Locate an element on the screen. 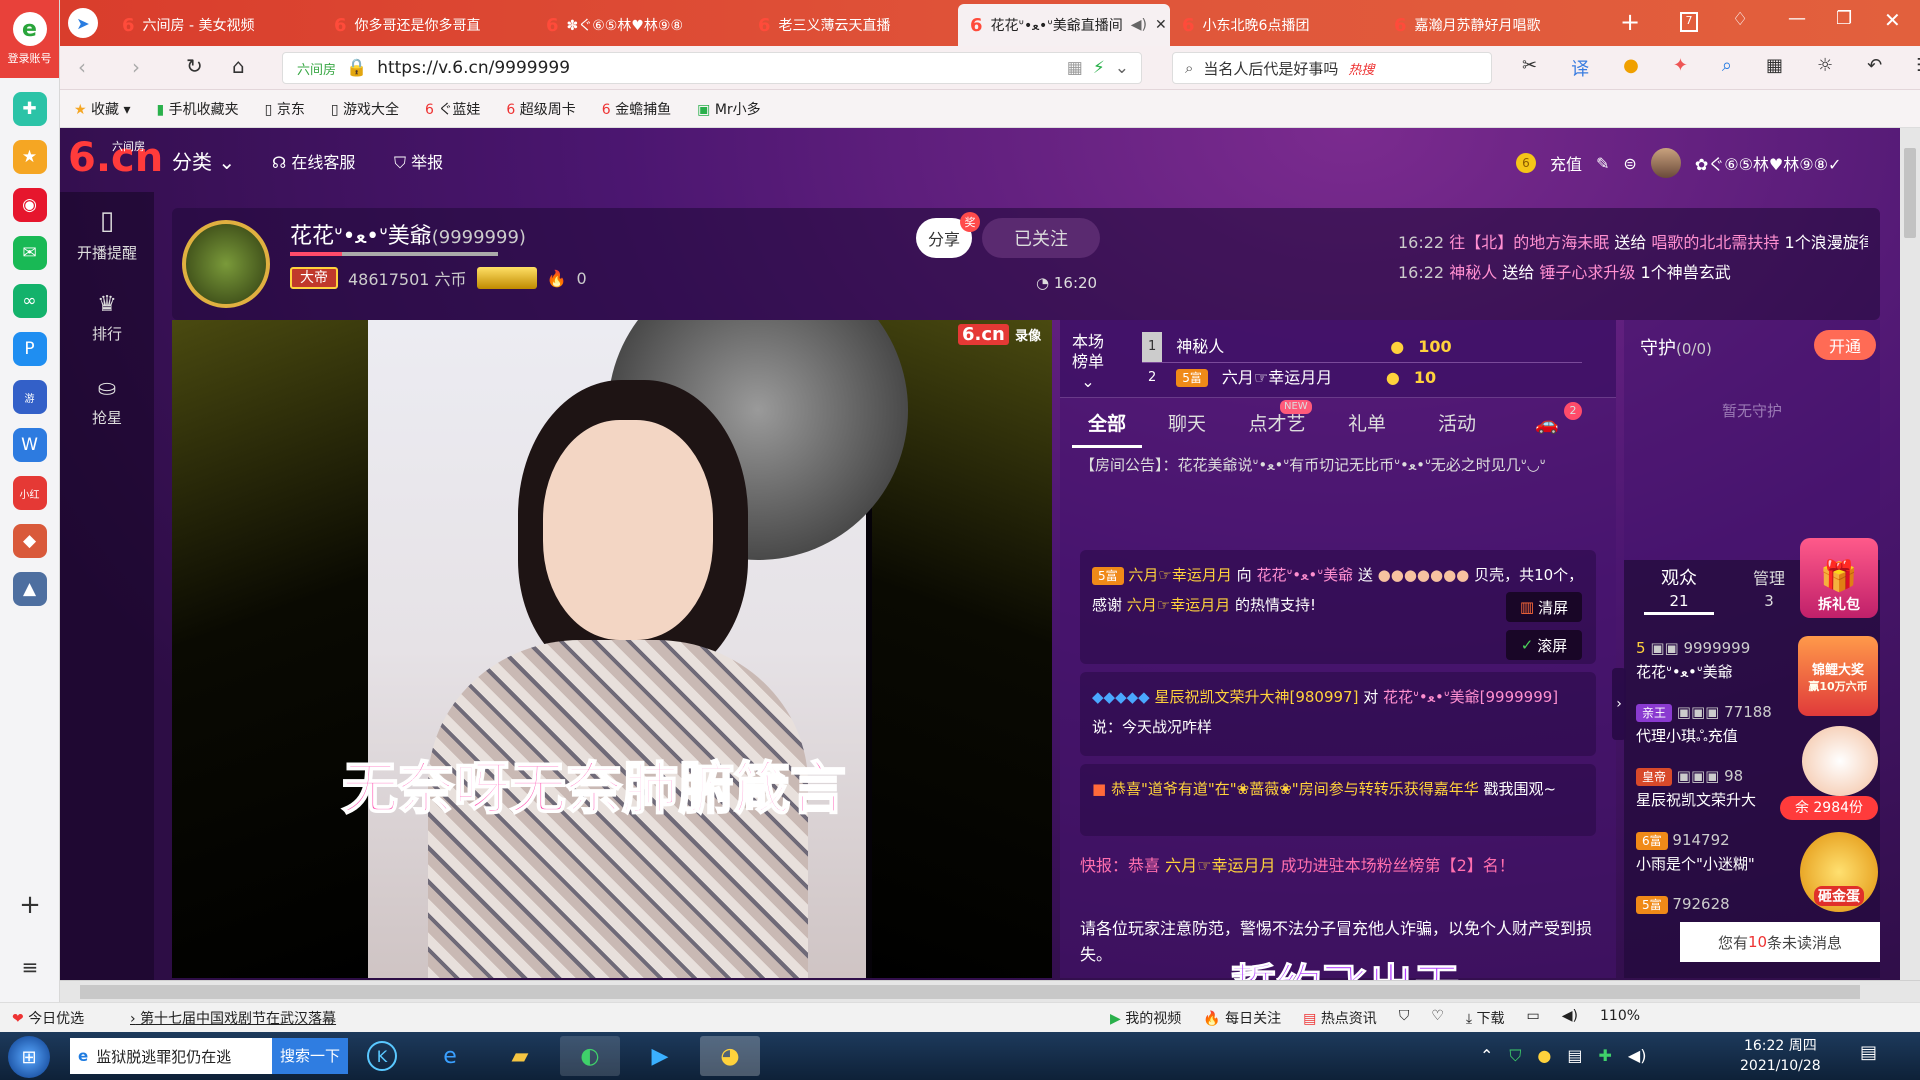  chat-app-icon: ◕ is located at coordinates (730, 1056).